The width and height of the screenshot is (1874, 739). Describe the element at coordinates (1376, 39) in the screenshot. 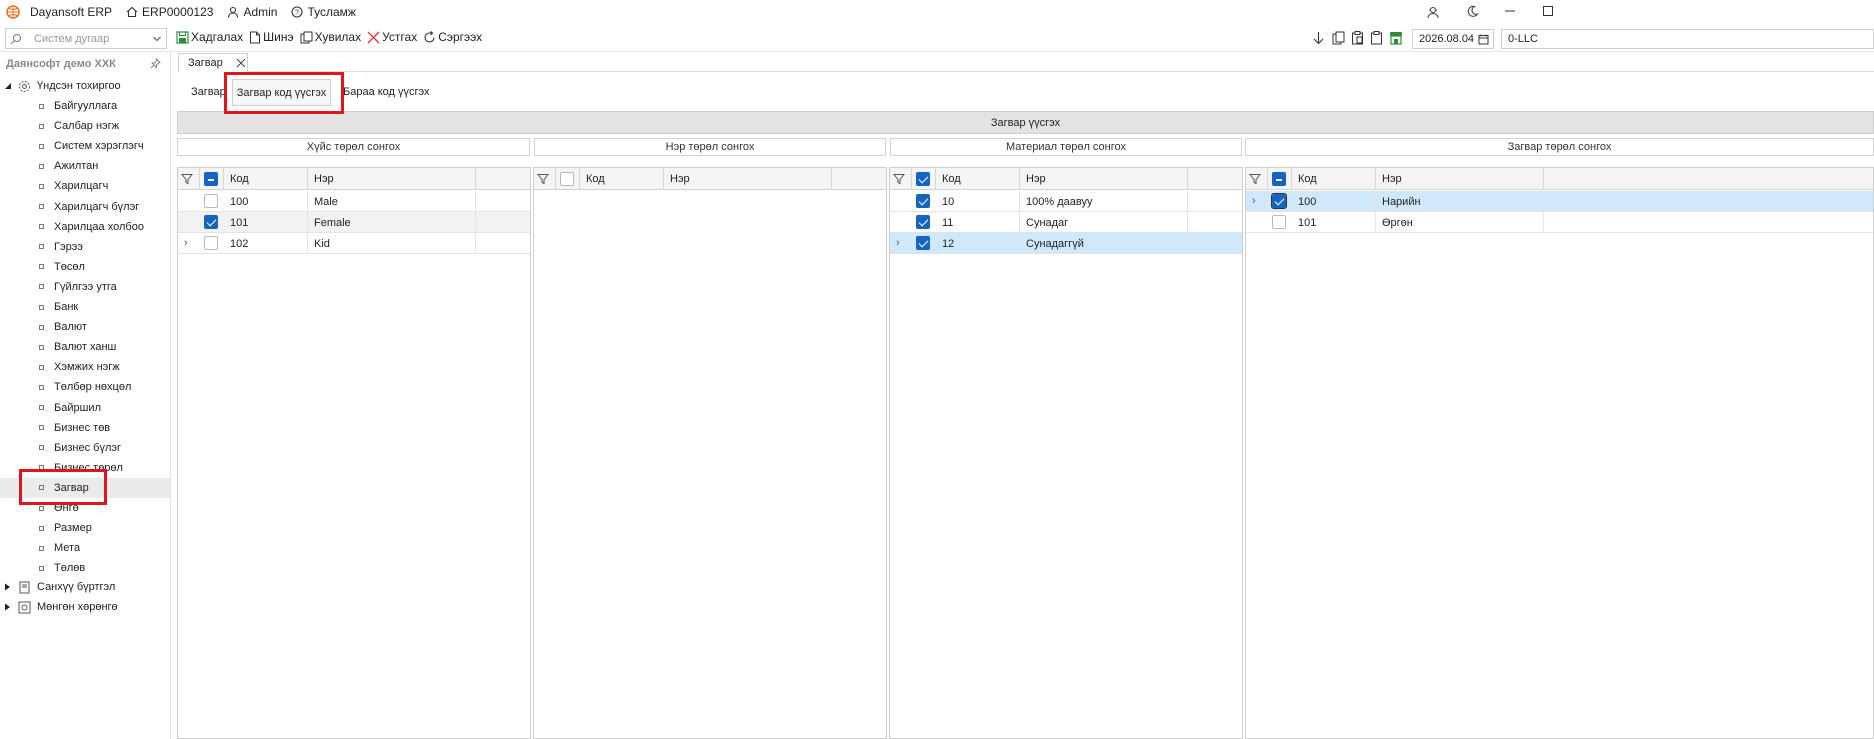

I see `paste-icon` at that location.